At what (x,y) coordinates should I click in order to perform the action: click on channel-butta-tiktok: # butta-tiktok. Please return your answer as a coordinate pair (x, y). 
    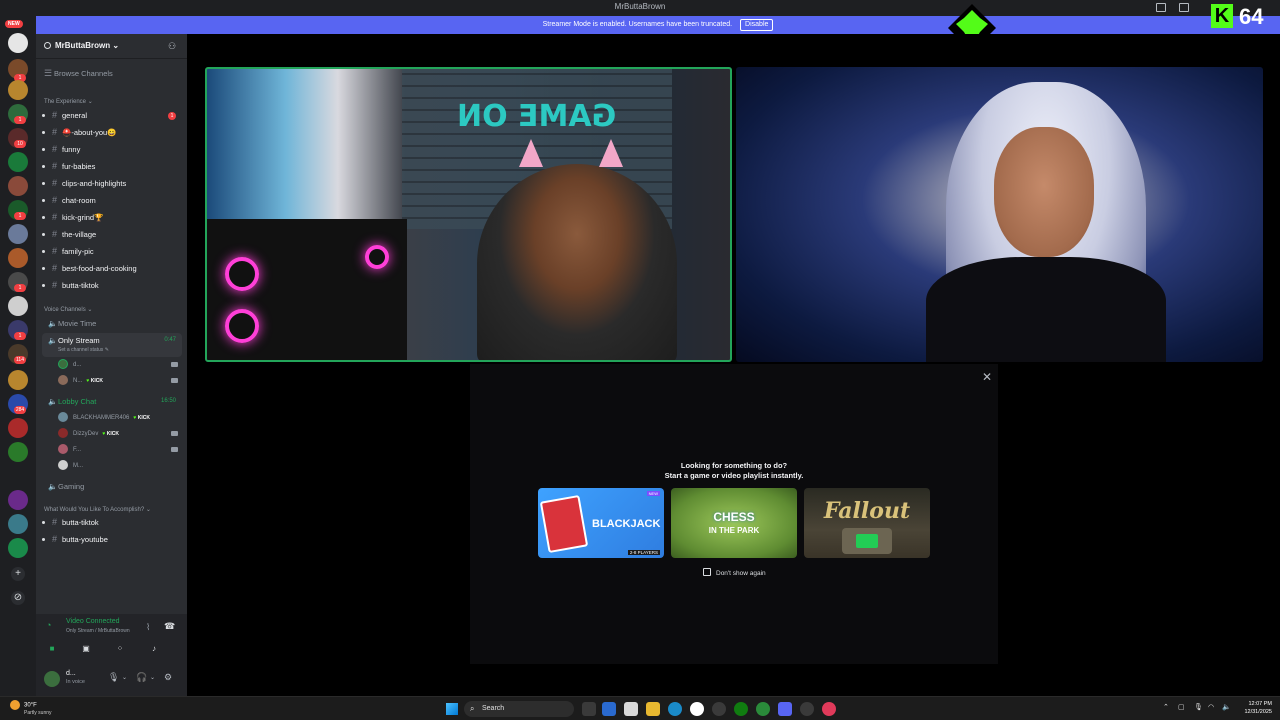
    Looking at the image, I should click on (112, 285).